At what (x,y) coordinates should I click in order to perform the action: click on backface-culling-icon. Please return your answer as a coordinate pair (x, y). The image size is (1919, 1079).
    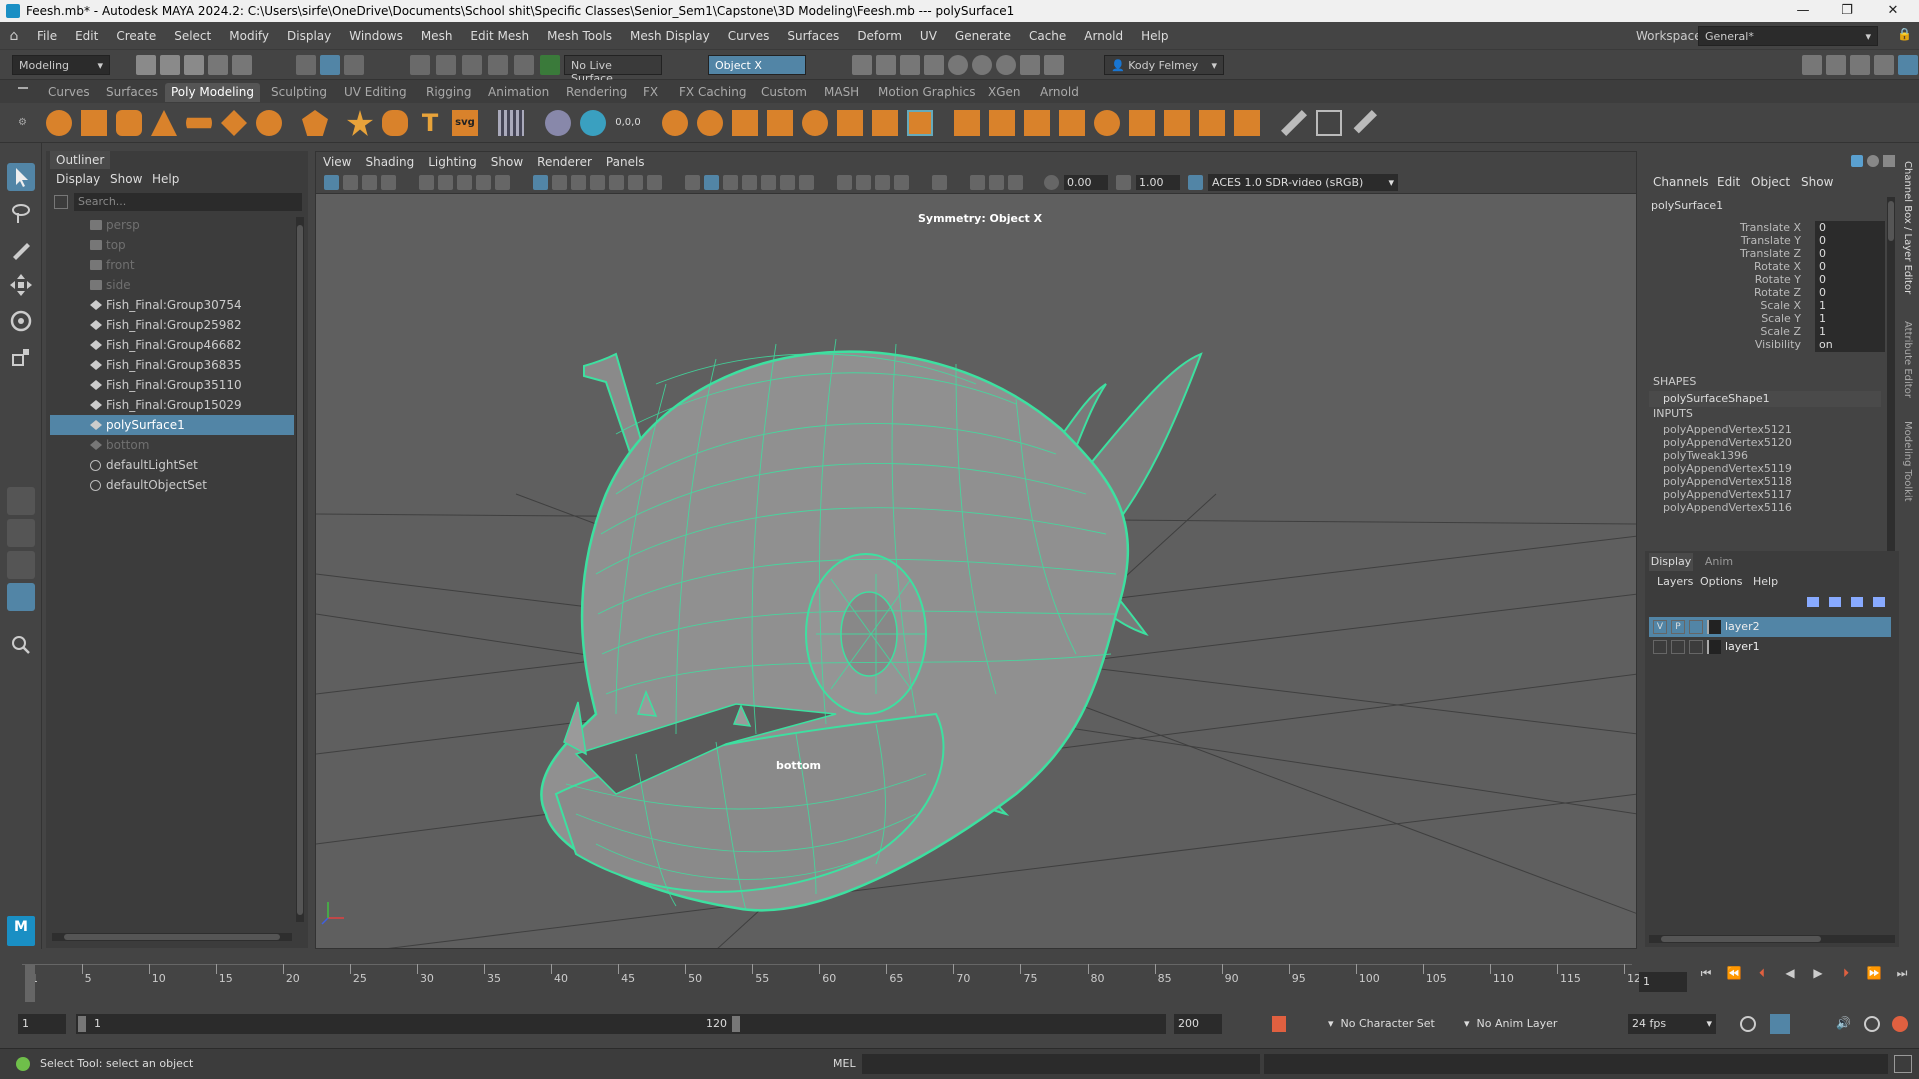
    Looking at the image, I should click on (1015, 182).